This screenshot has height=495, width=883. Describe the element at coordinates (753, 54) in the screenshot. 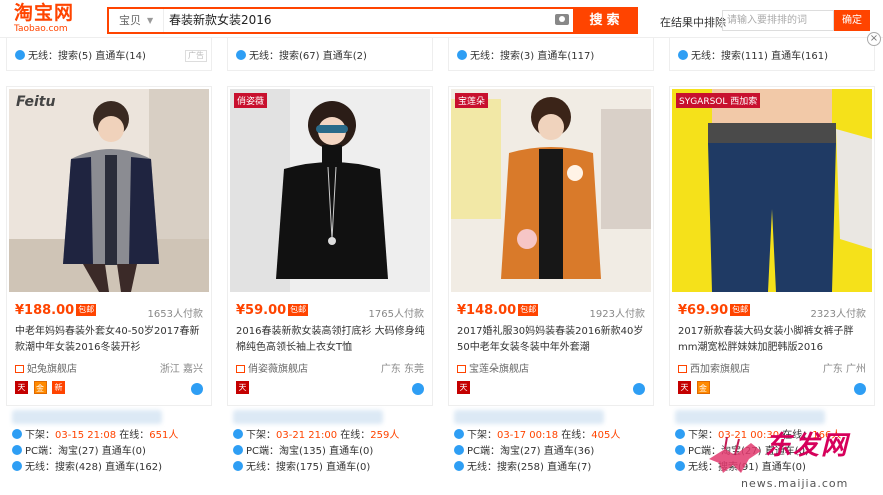

I see `wireless-stats: 无线：搜索(111) 直通车(161)` at that location.